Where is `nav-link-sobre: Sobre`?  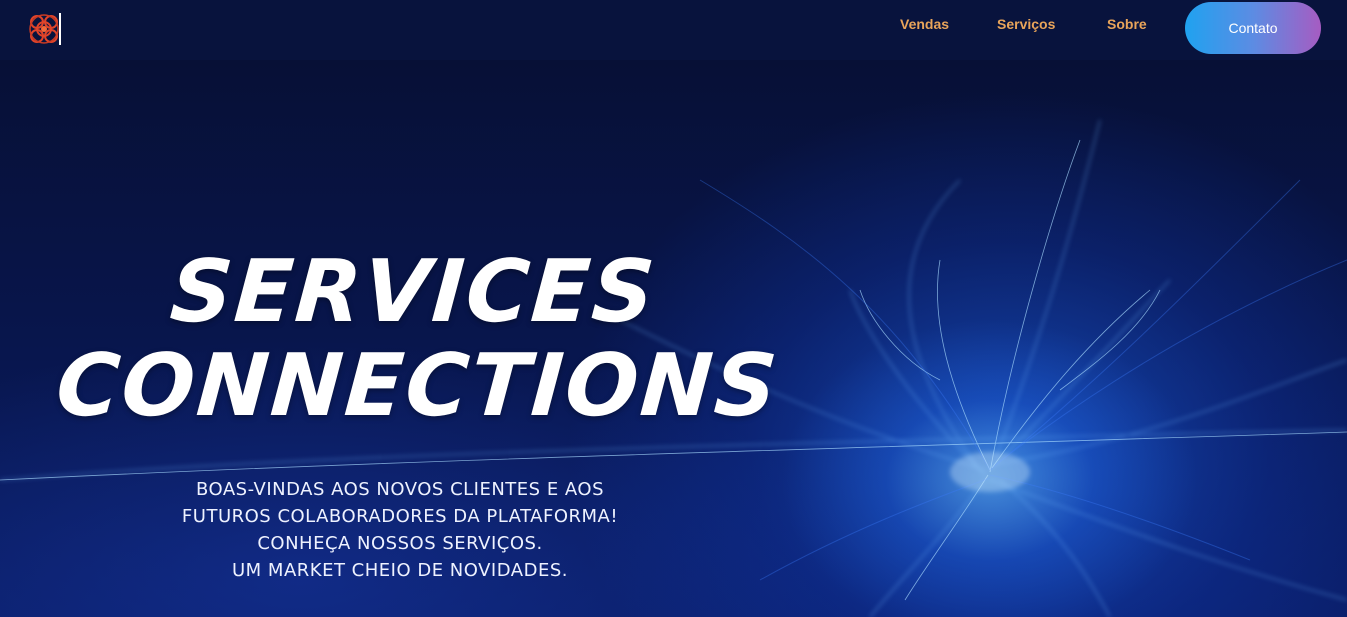 nav-link-sobre: Sobre is located at coordinates (1127, 24).